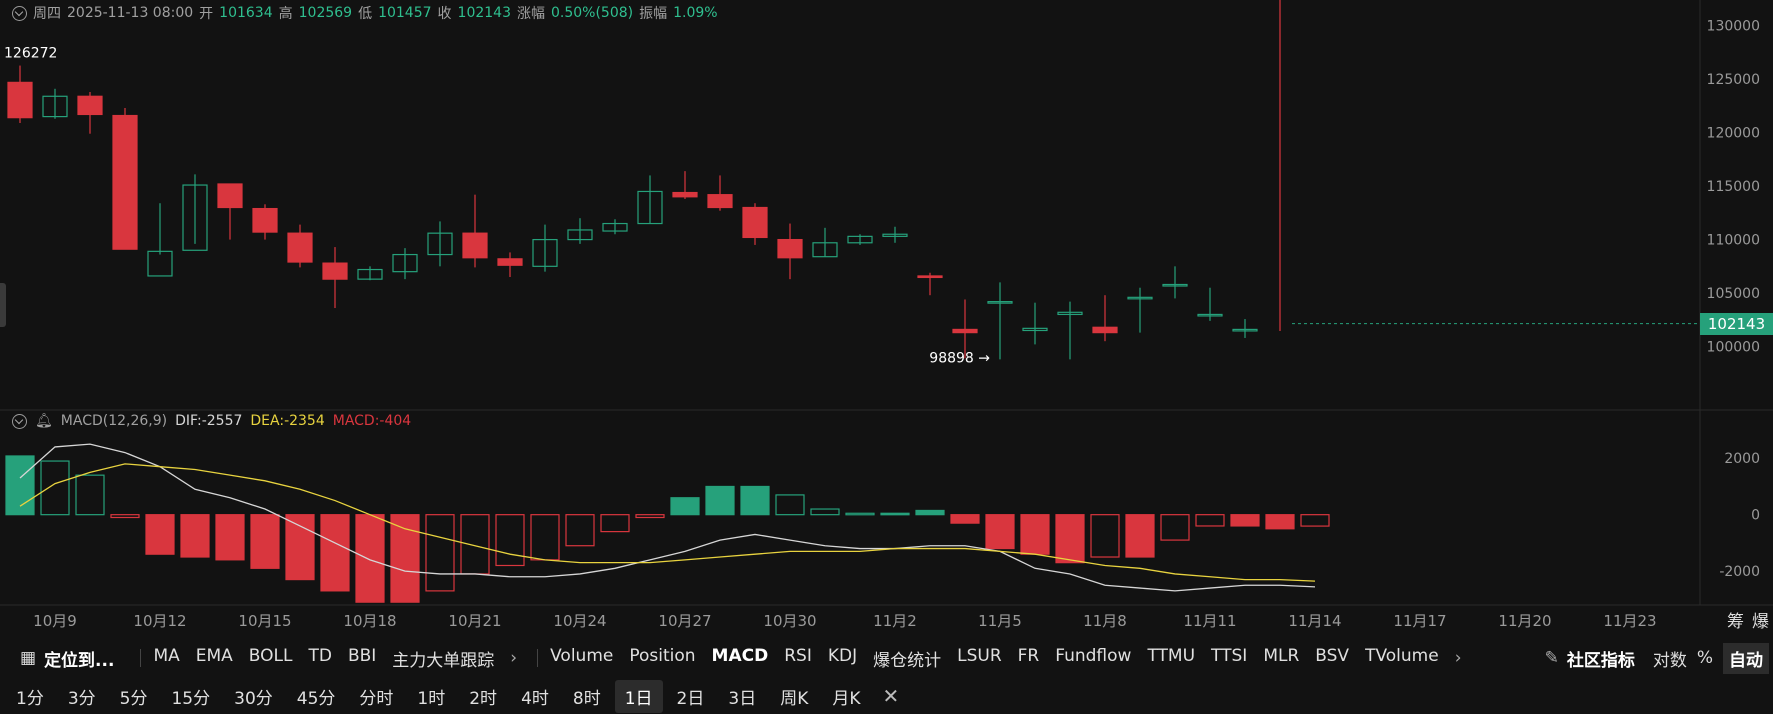 This screenshot has height=714, width=1773. I want to click on timeframe-button: 2日, so click(691, 696).